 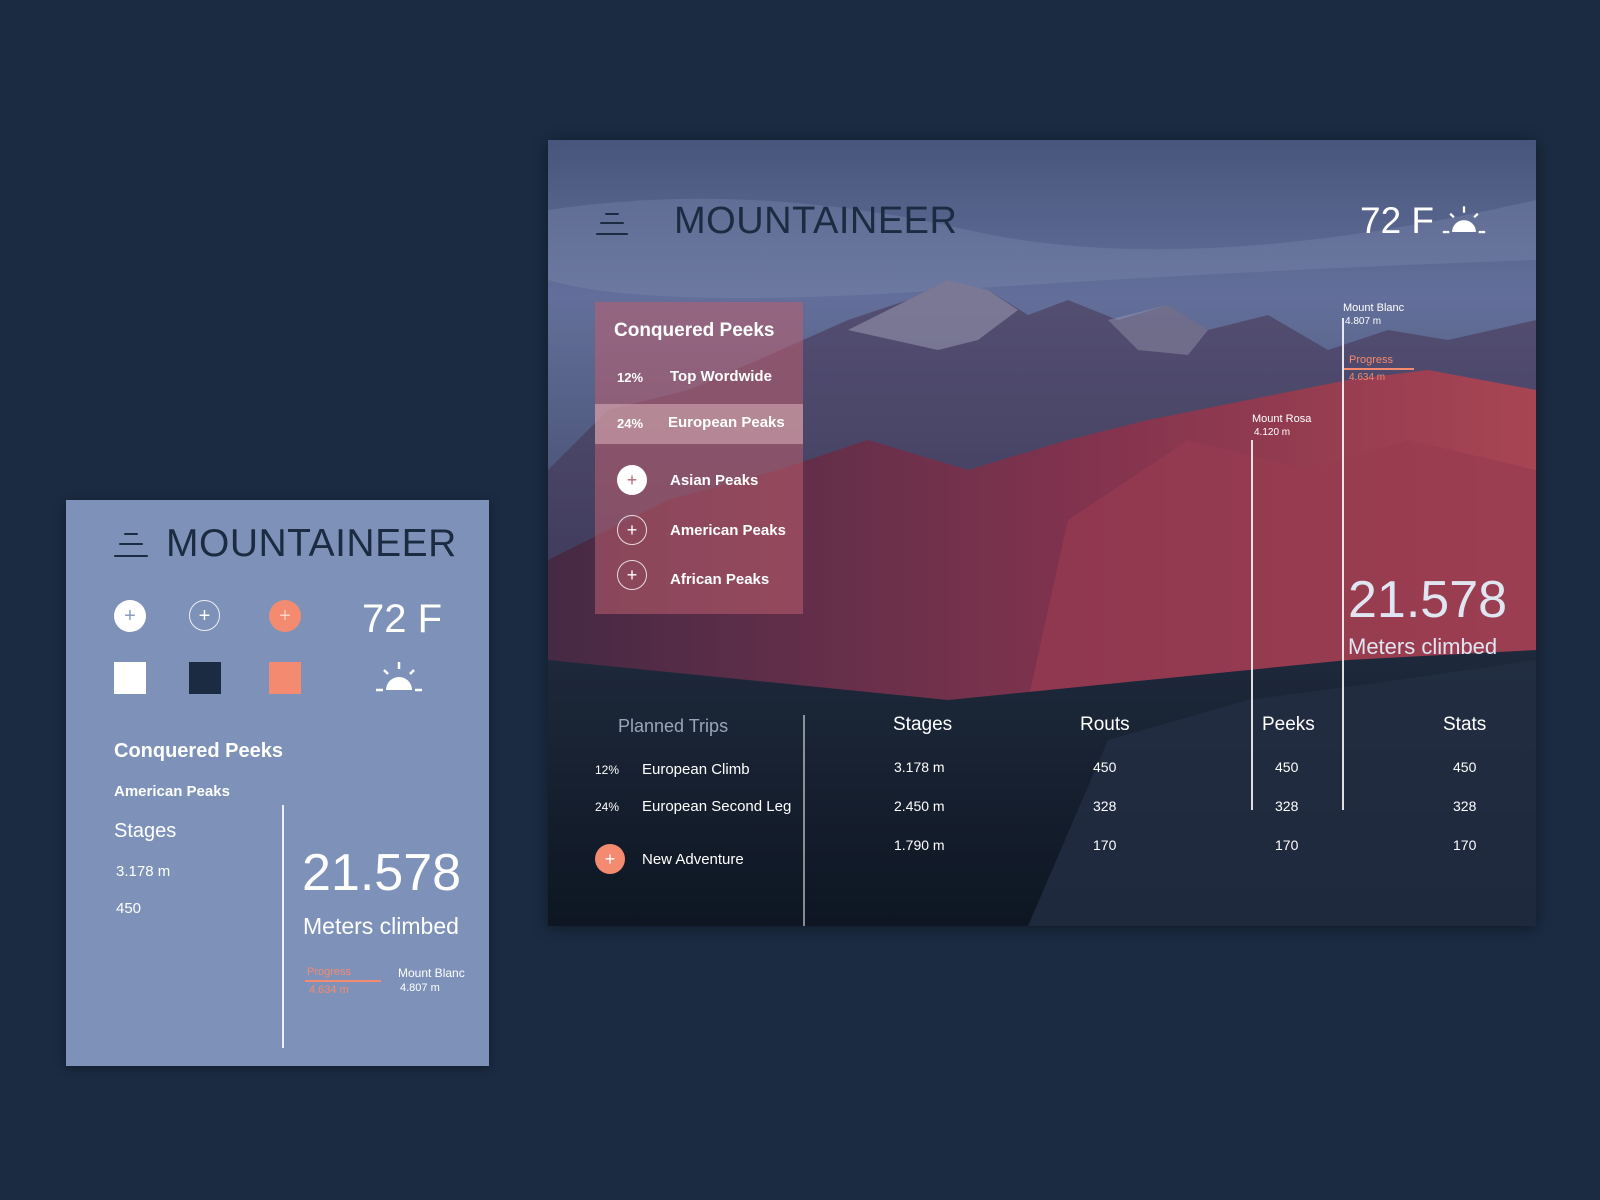 What do you see at coordinates (420, 988) in the screenshot?
I see `peak-height: 4.807 m` at bounding box center [420, 988].